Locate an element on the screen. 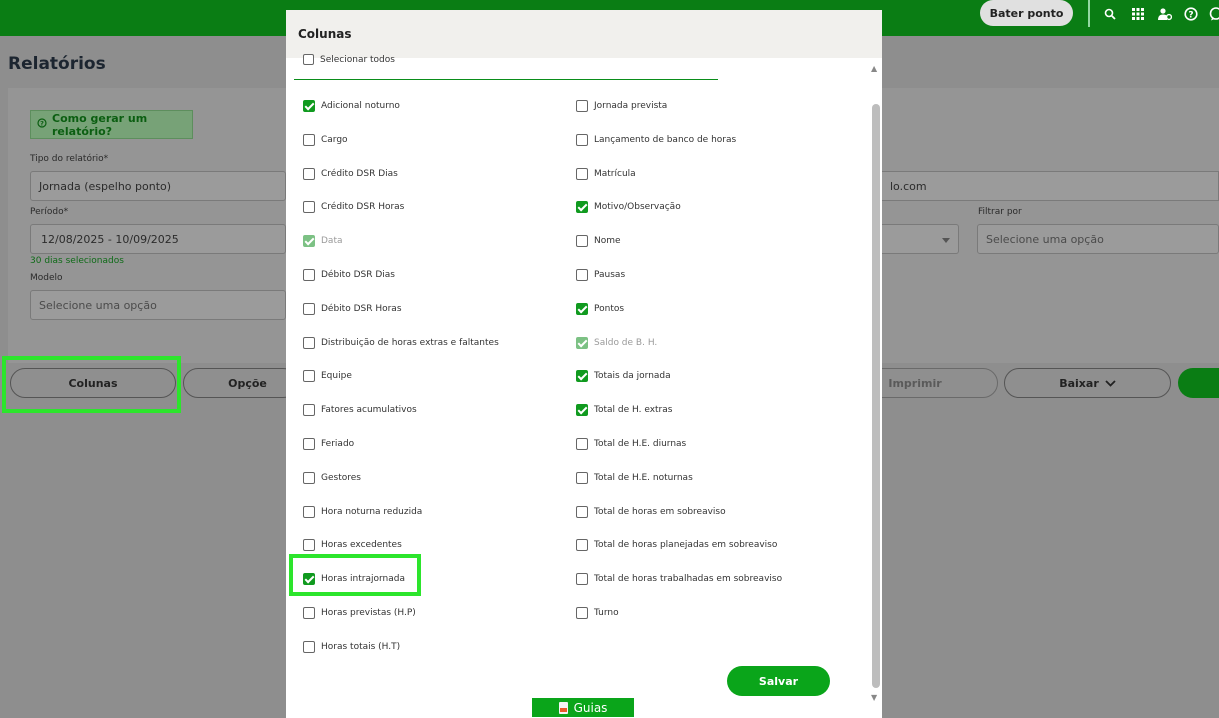 Image resolution: width=1219 pixels, height=718 pixels. option-feriado: Feriado is located at coordinates (328, 444).